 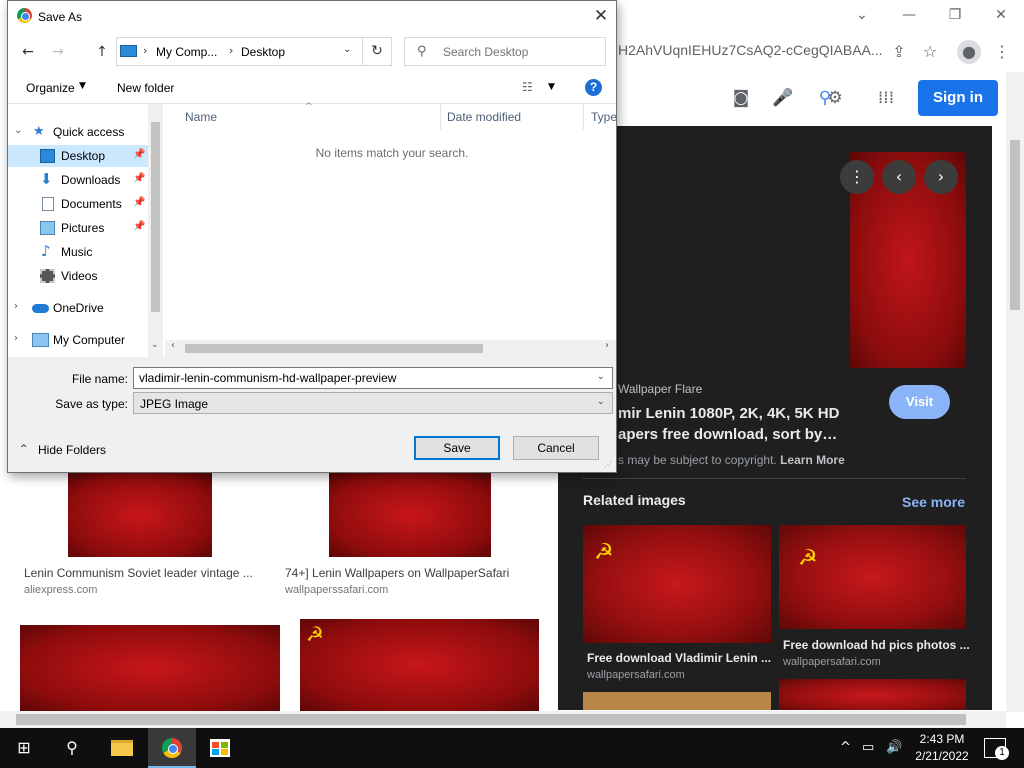 What do you see at coordinates (527, 87) in the screenshot?
I see `view-options-icon: ☷` at bounding box center [527, 87].